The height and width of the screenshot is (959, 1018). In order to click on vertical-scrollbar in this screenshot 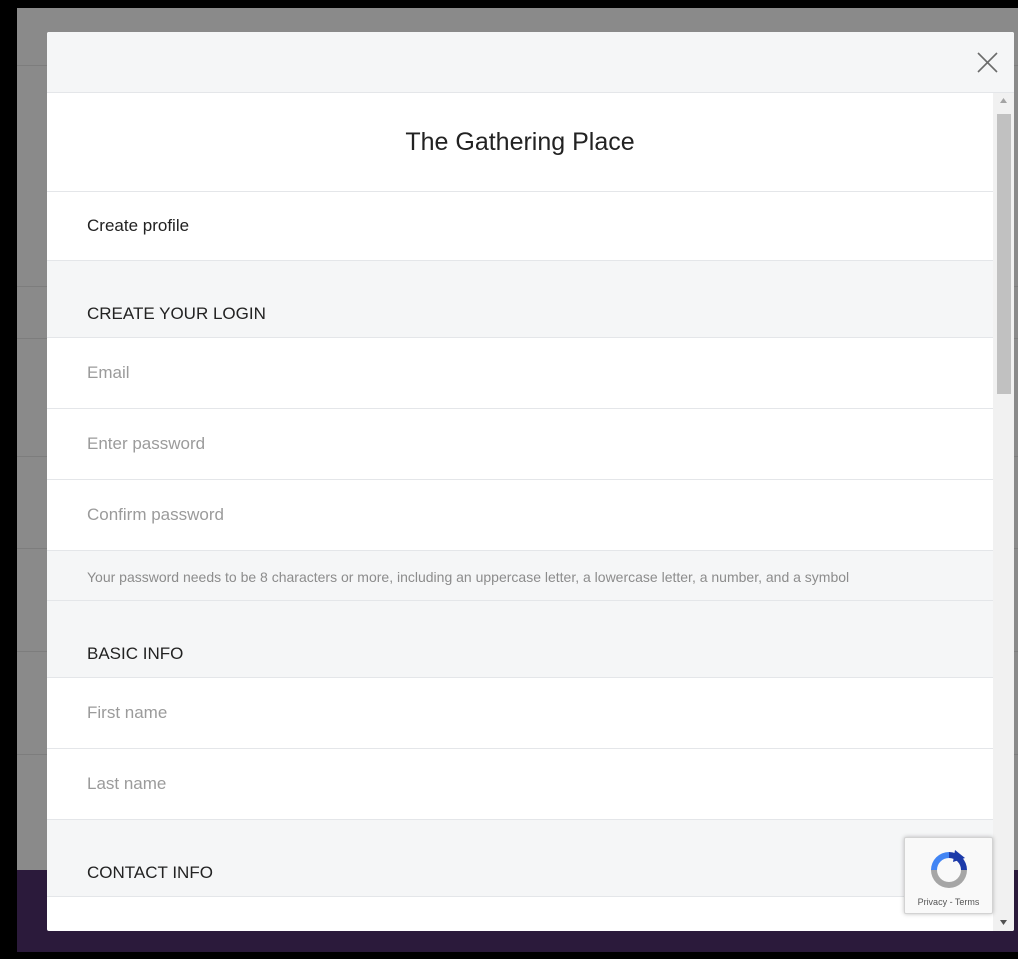, I will do `click(1003, 512)`.